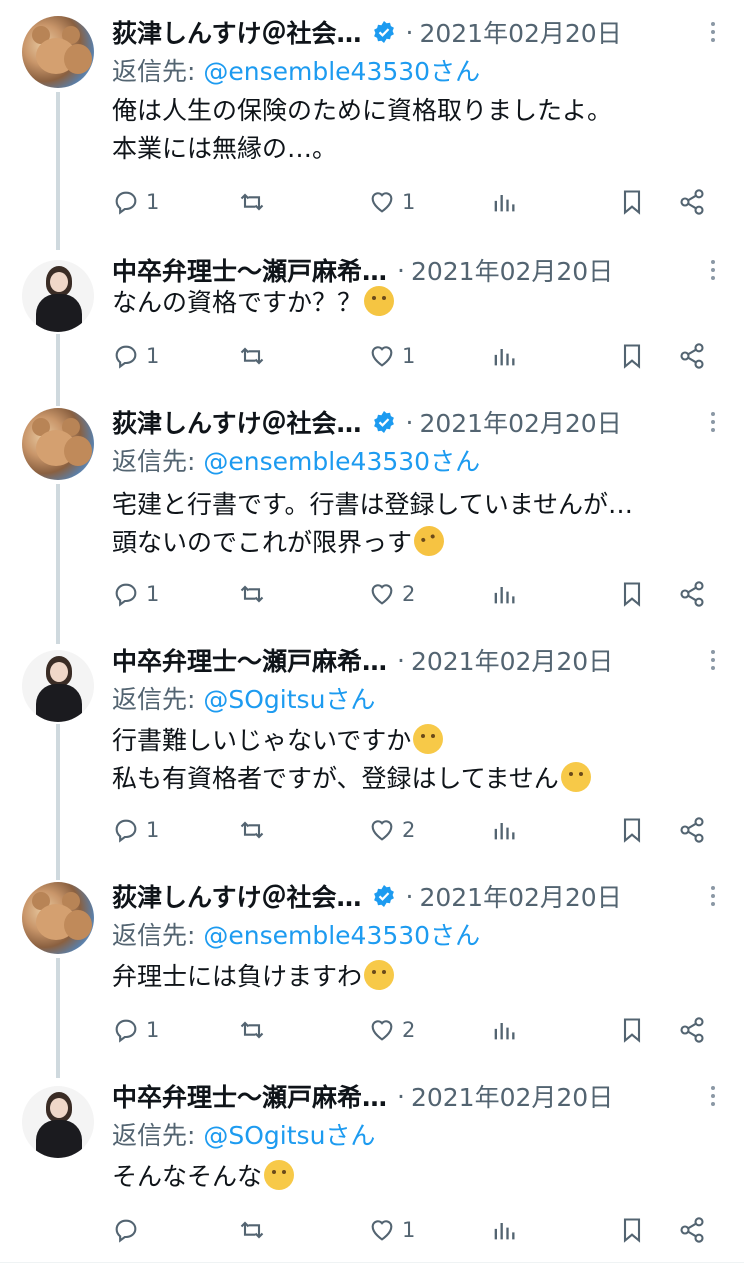 This screenshot has height=1280, width=744. Describe the element at coordinates (362, 130) in the screenshot. I see `tweet-text: 俺は人生の保険のために資格取りましたよ。 本業には無縁の…。` at that location.